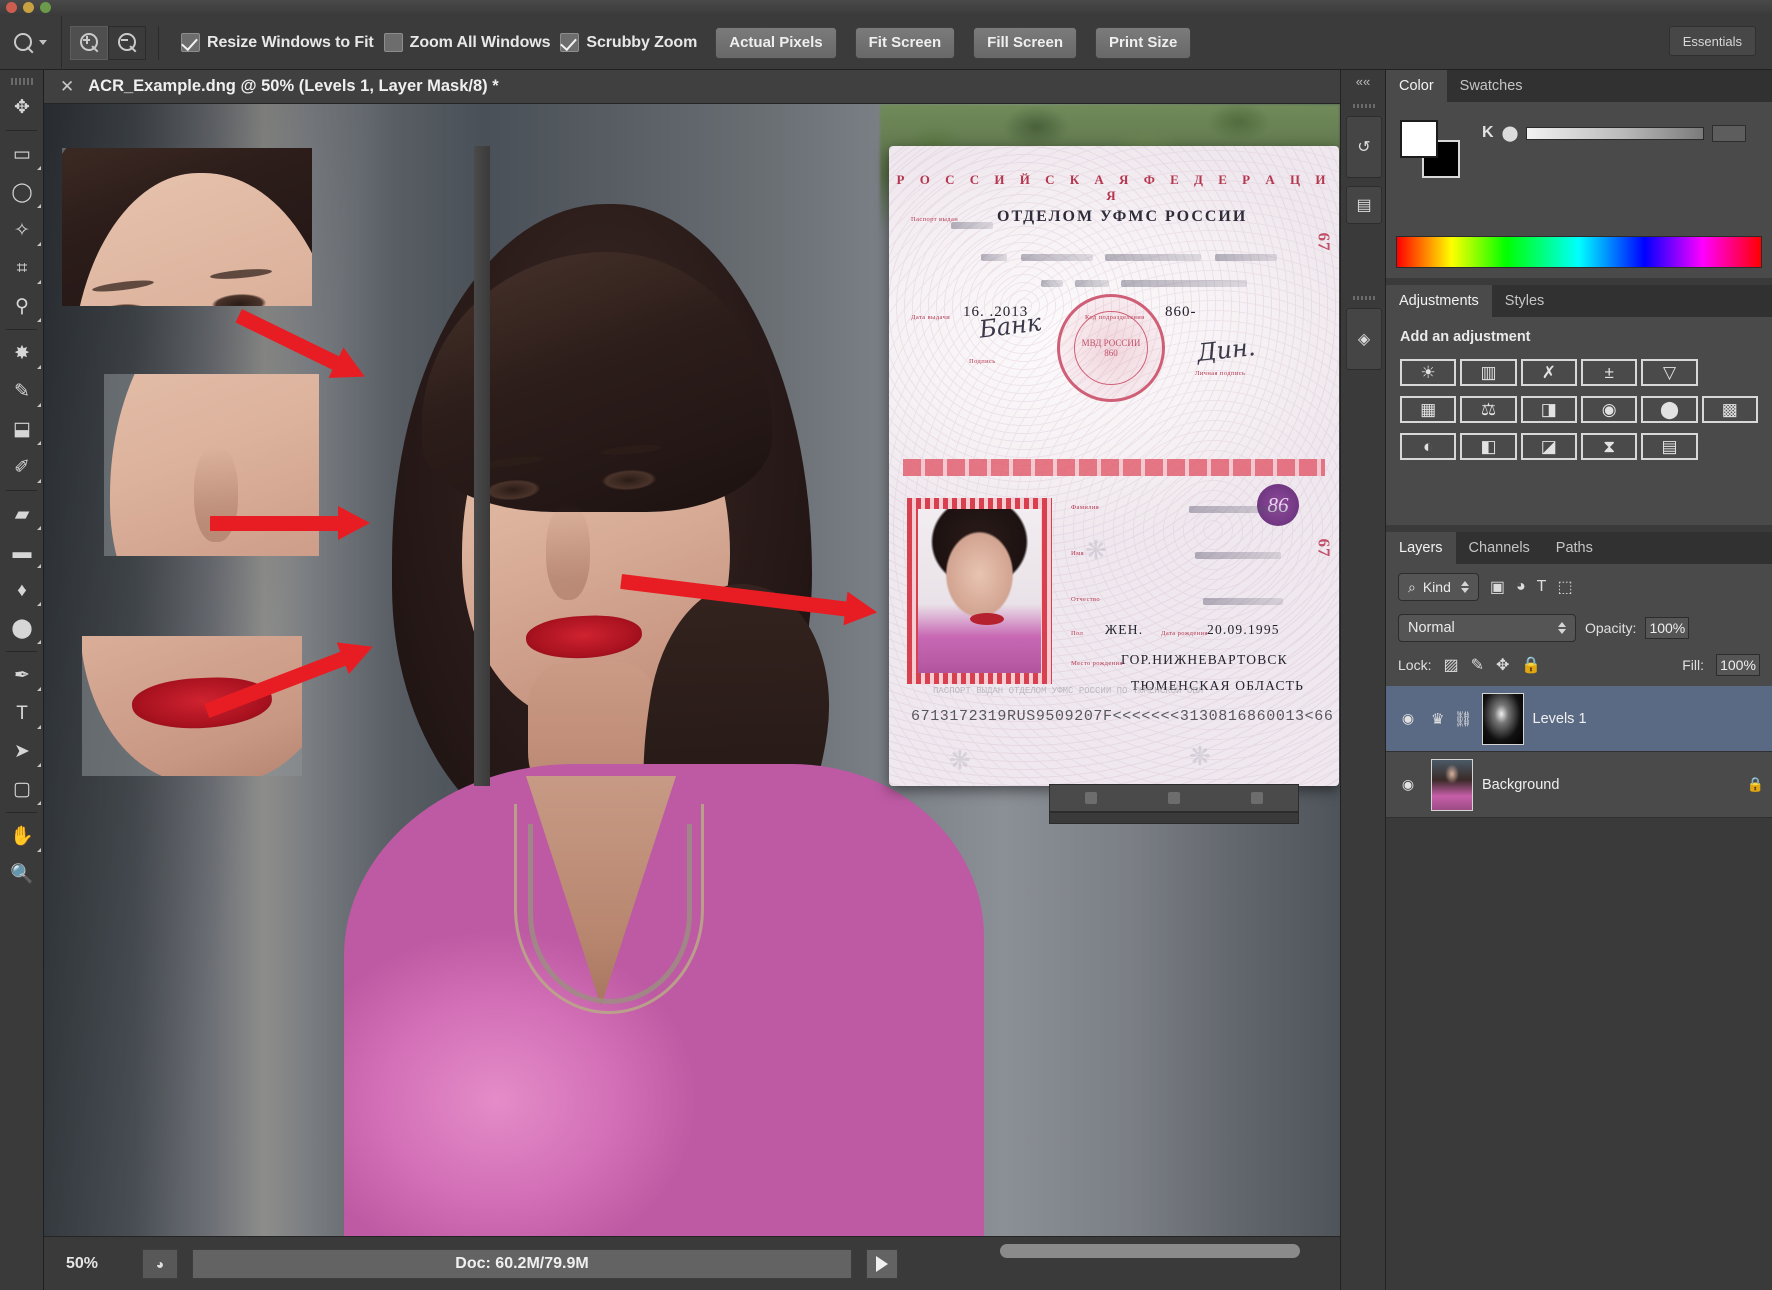 The image size is (1772, 1290). Describe the element at coordinates (97, 1264) in the screenshot. I see `zoom-level-field: 50%` at that location.